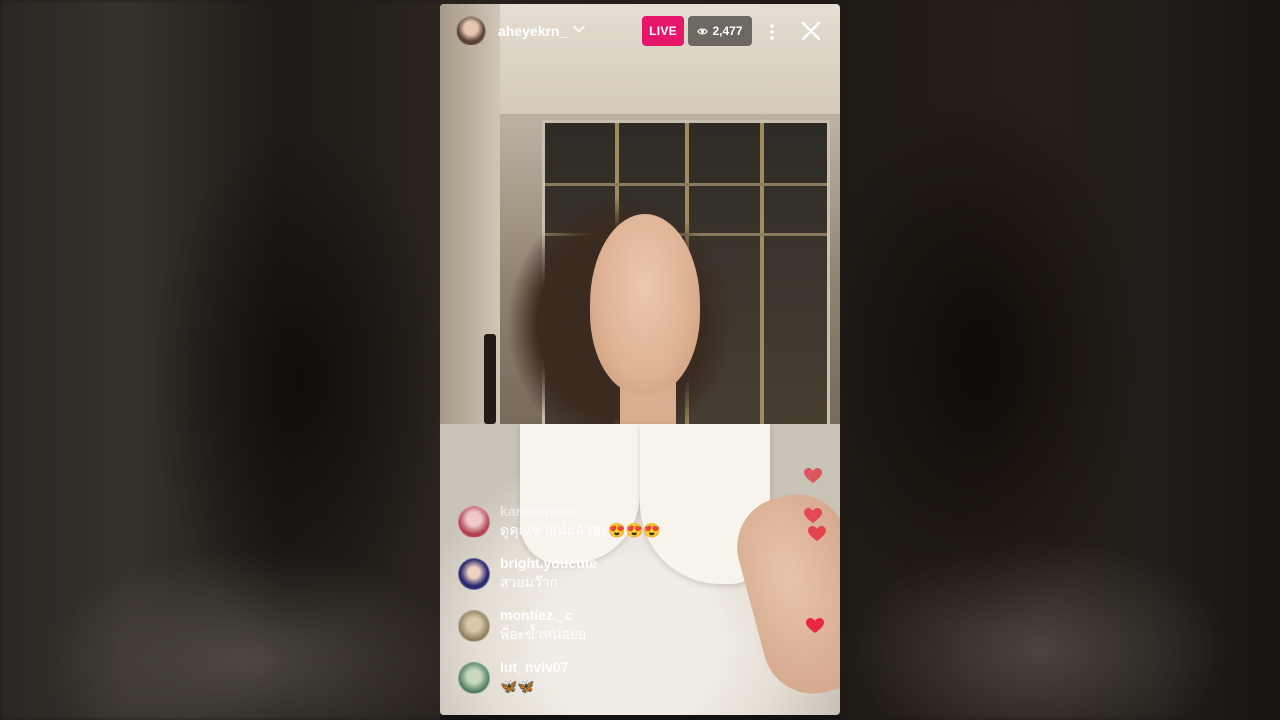  Describe the element at coordinates (811, 31) in the screenshot. I see `close-icon` at that location.